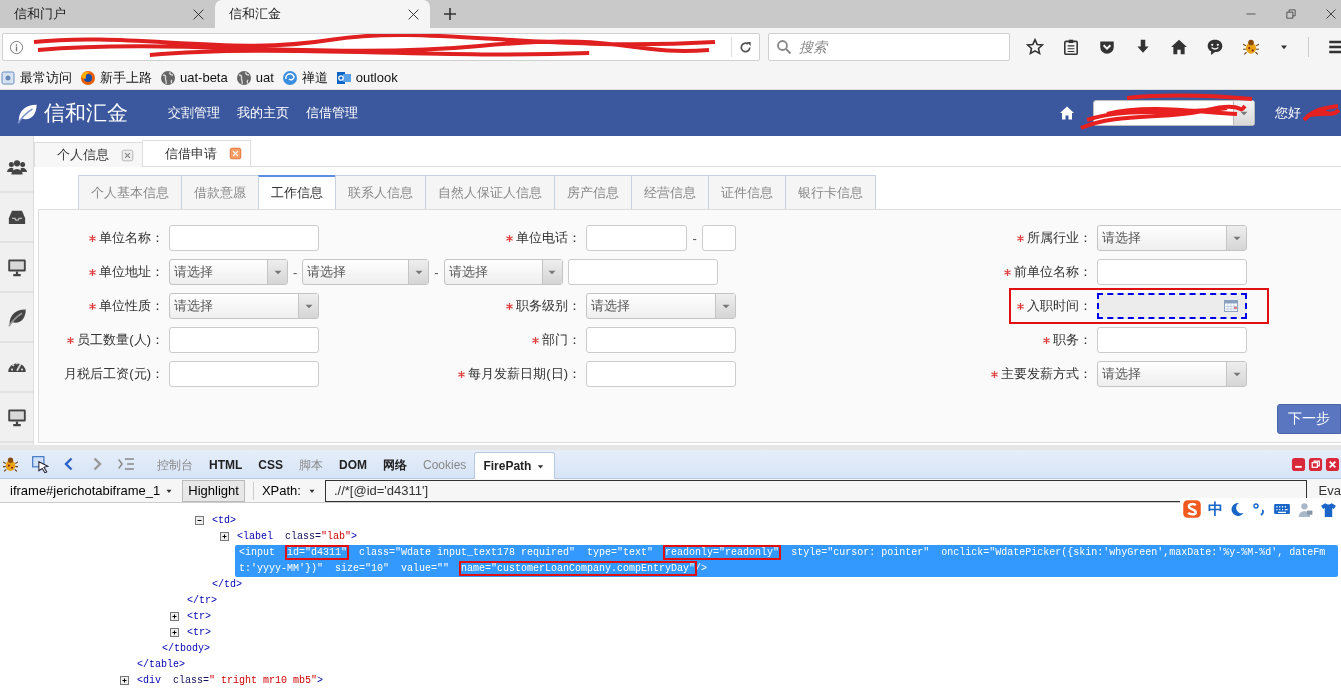 The image size is (1341, 696). I want to click on code-line: </td>, so click(227, 585).